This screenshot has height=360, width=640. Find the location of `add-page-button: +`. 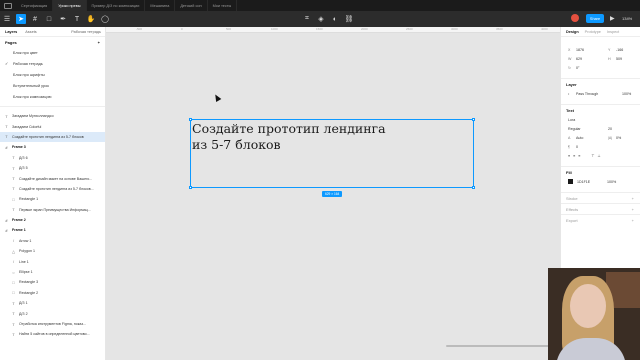

add-page-button: + is located at coordinates (99, 42).